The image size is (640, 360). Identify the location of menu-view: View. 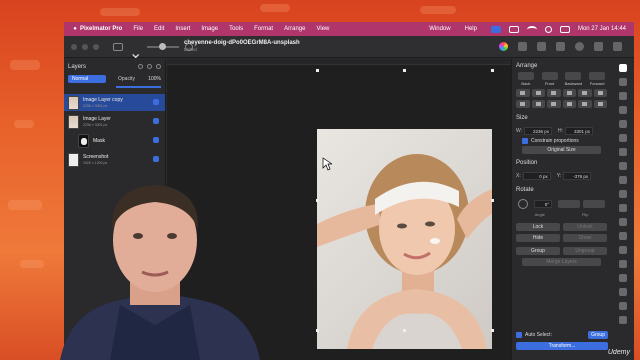
(322, 29).